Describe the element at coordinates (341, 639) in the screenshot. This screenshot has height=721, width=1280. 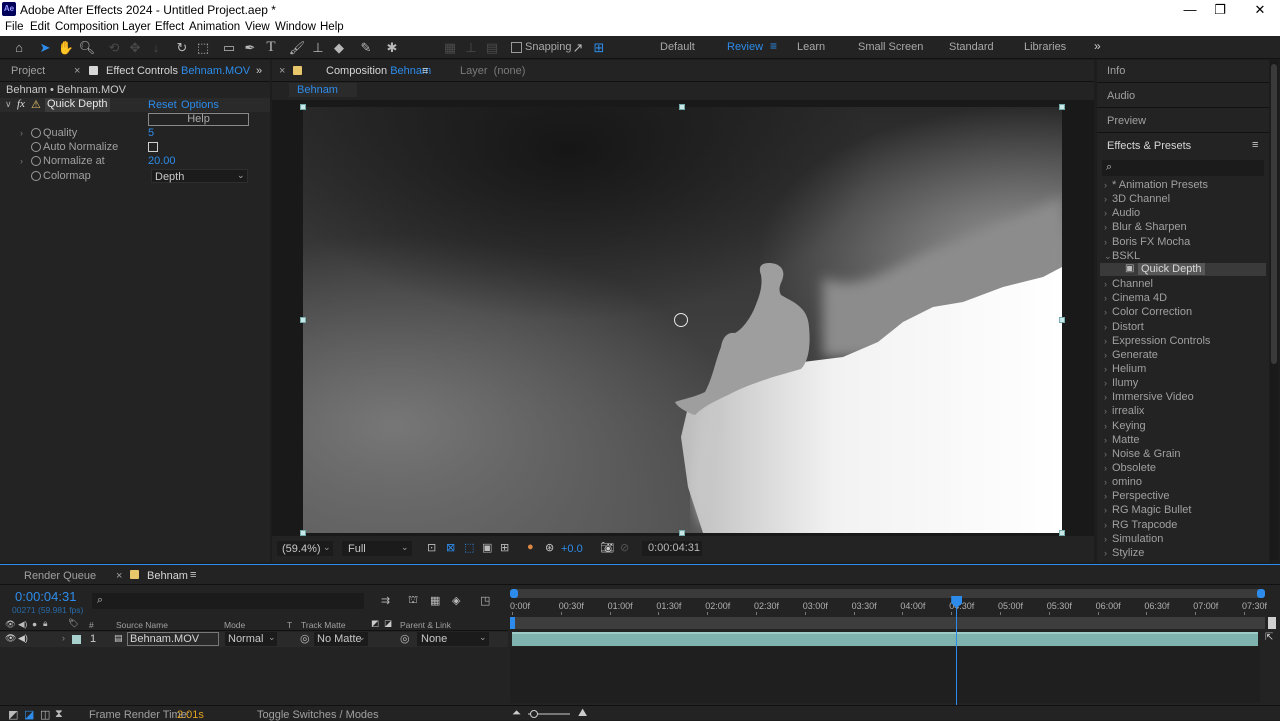
I see `track-matte-dropdown: No Matte ⌄` at that location.